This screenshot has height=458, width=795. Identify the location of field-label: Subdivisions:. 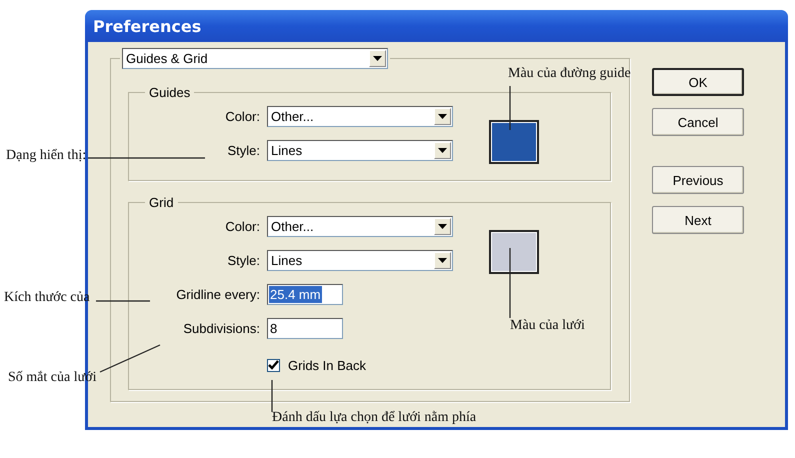
(221, 328).